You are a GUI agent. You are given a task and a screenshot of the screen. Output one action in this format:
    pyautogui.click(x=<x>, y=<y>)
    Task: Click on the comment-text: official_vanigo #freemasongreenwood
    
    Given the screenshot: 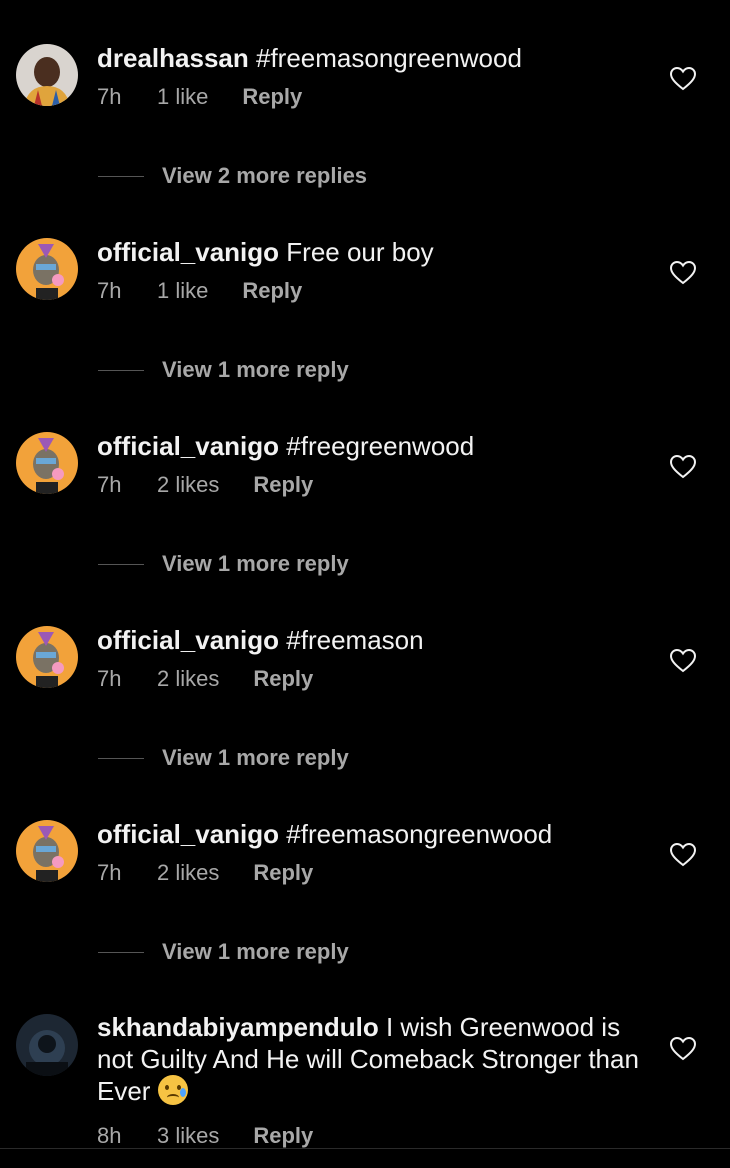 What is the action you would take?
    pyautogui.click(x=373, y=834)
    